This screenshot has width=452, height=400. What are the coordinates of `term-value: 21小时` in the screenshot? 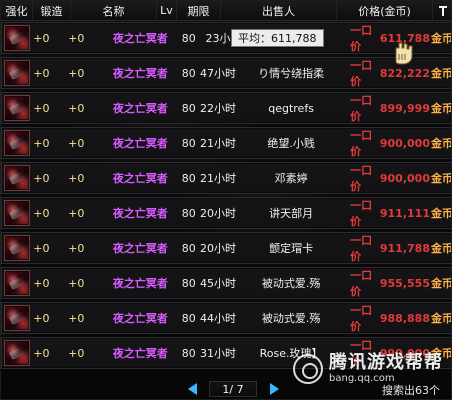 It's located at (217, 143).